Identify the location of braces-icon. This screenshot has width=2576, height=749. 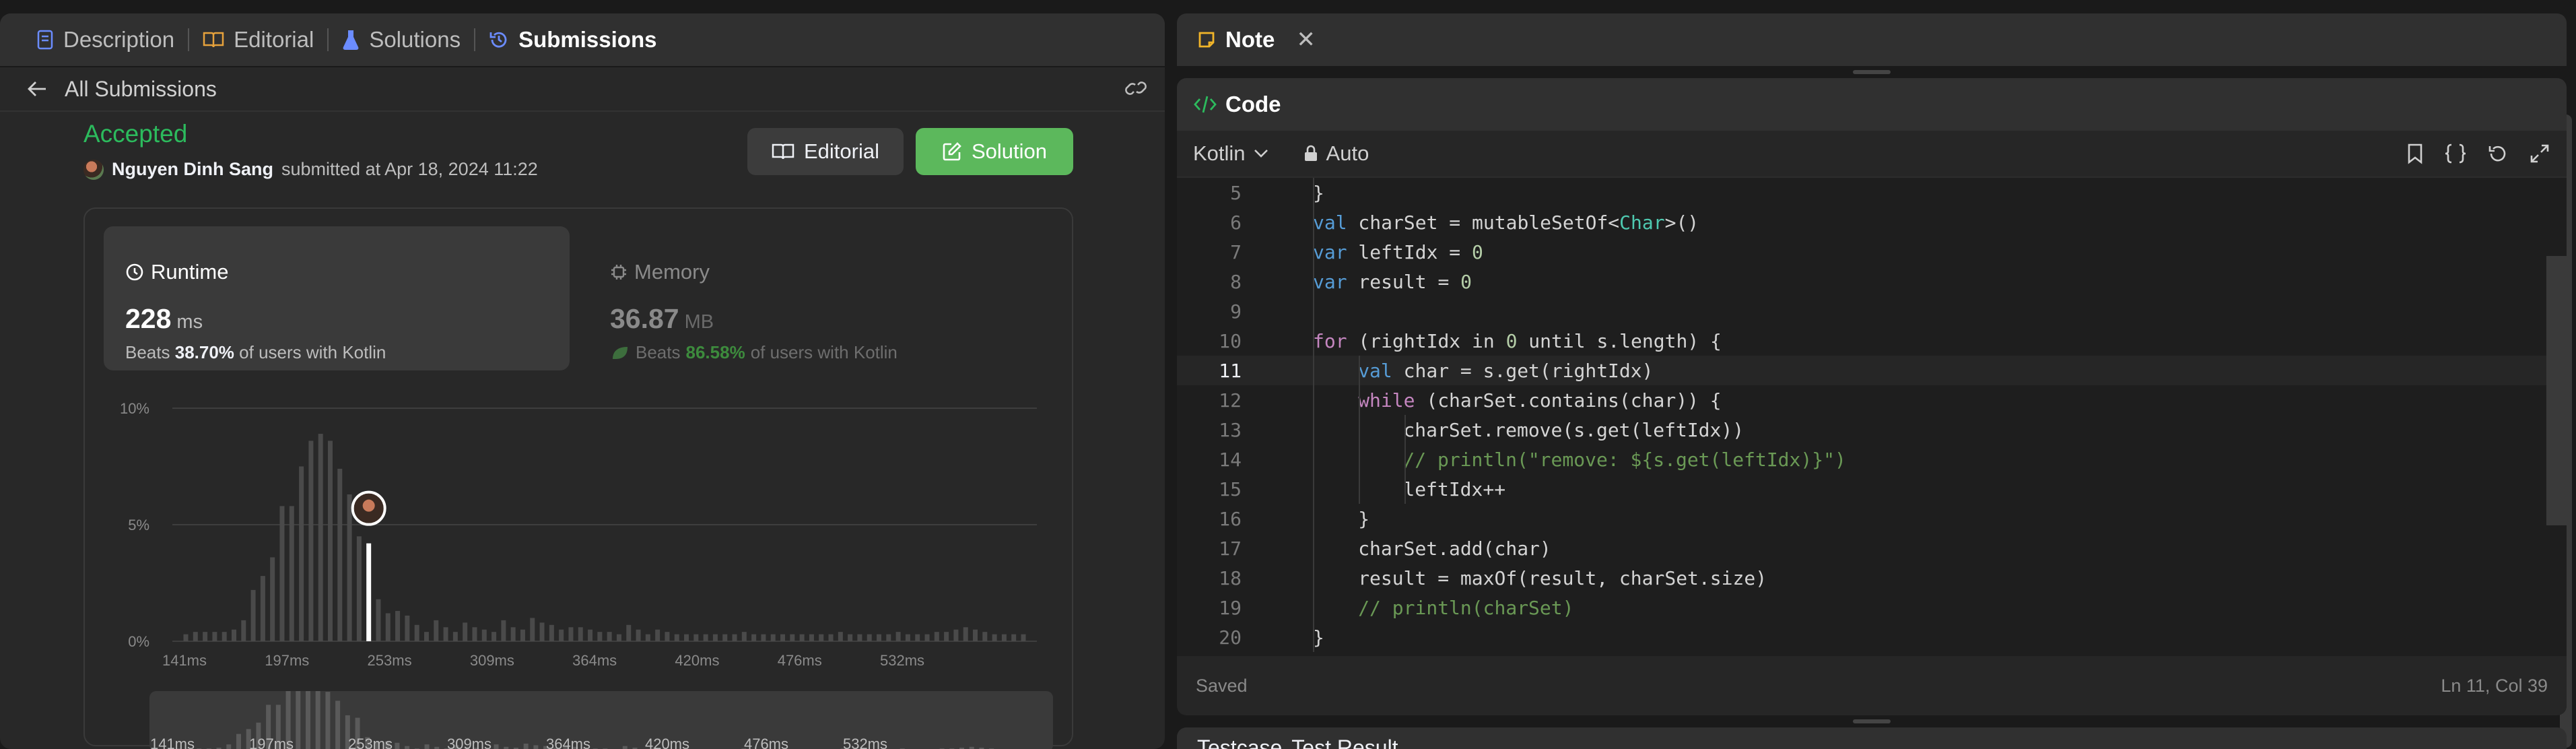
(2455, 154).